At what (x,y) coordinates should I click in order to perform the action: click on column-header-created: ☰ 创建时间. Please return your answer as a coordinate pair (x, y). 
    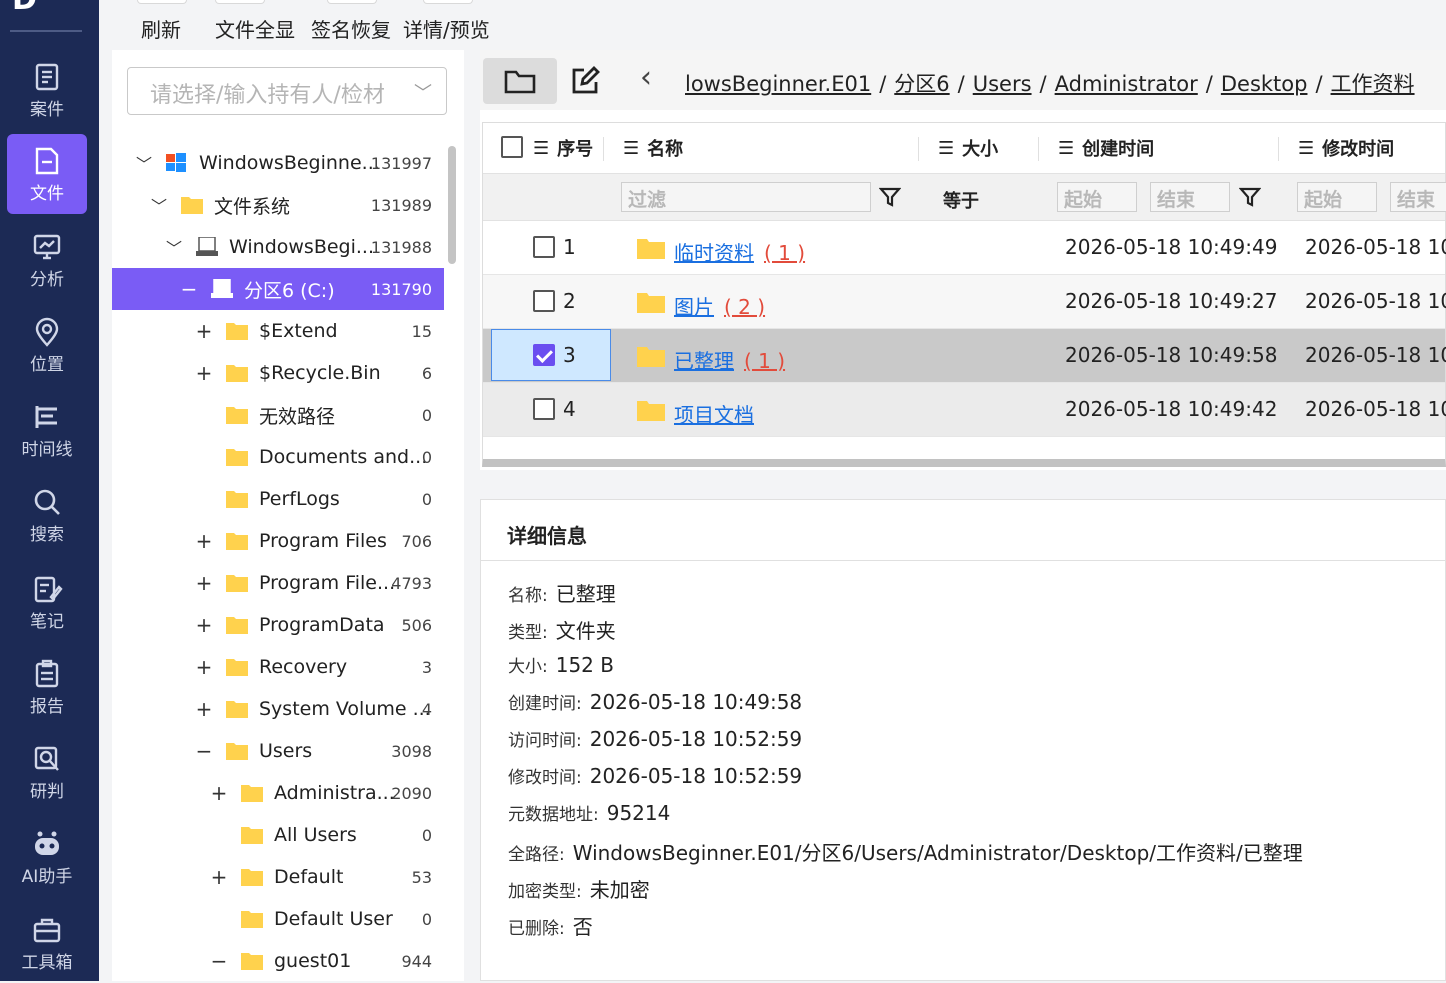
    Looking at the image, I should click on (1106, 148).